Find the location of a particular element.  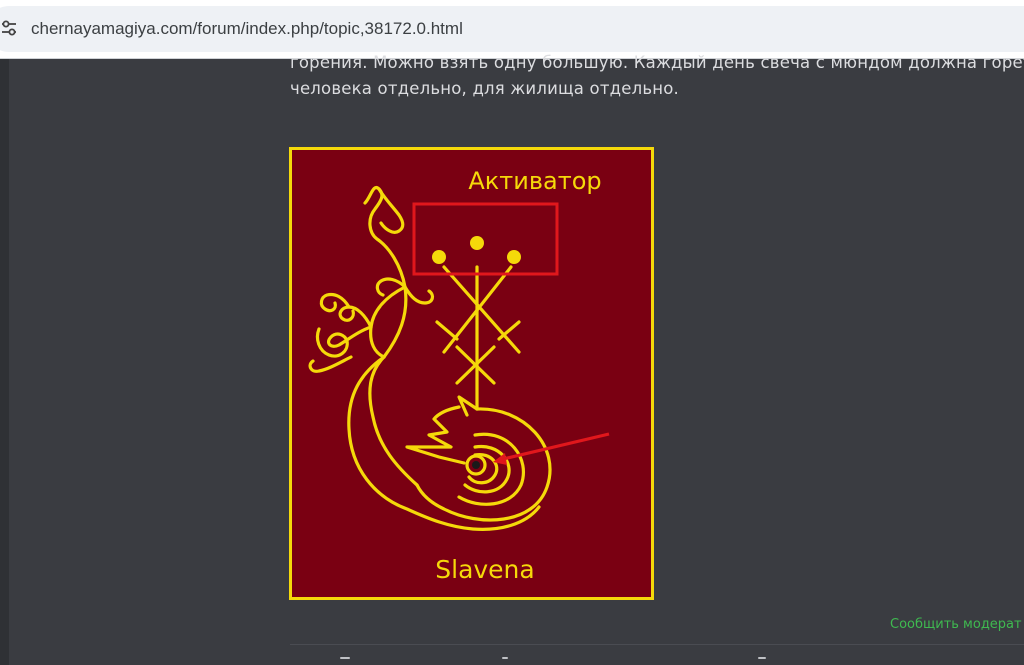

post-divider is located at coordinates (657, 644).